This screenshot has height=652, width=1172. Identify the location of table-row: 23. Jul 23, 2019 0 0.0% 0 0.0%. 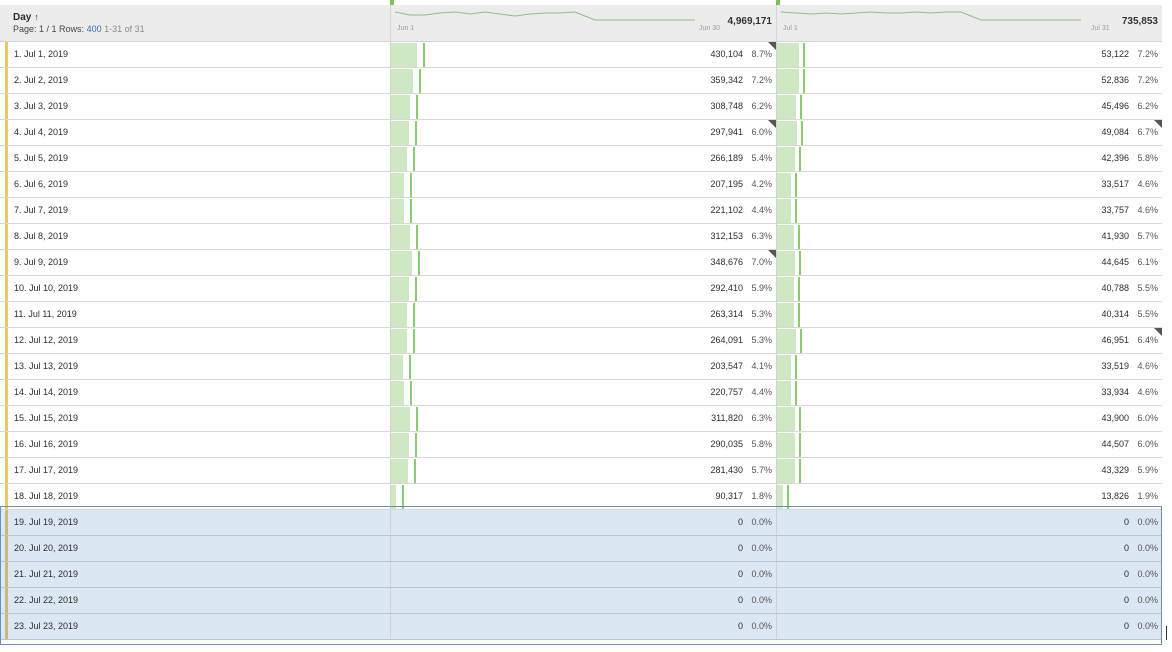
(581, 627).